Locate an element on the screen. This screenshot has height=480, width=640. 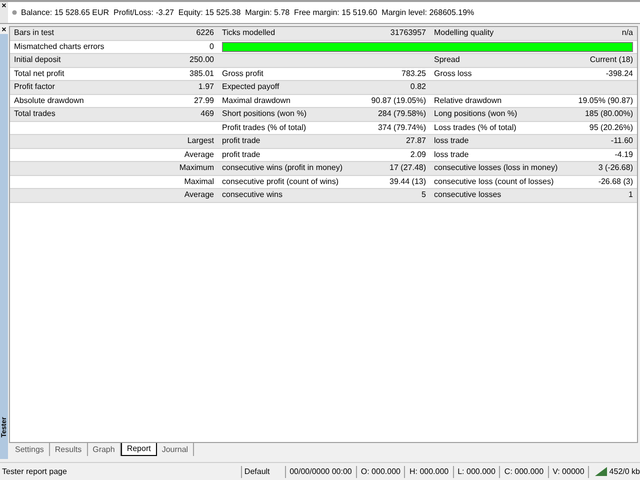
row-value: 385.01 is located at coordinates (202, 73).